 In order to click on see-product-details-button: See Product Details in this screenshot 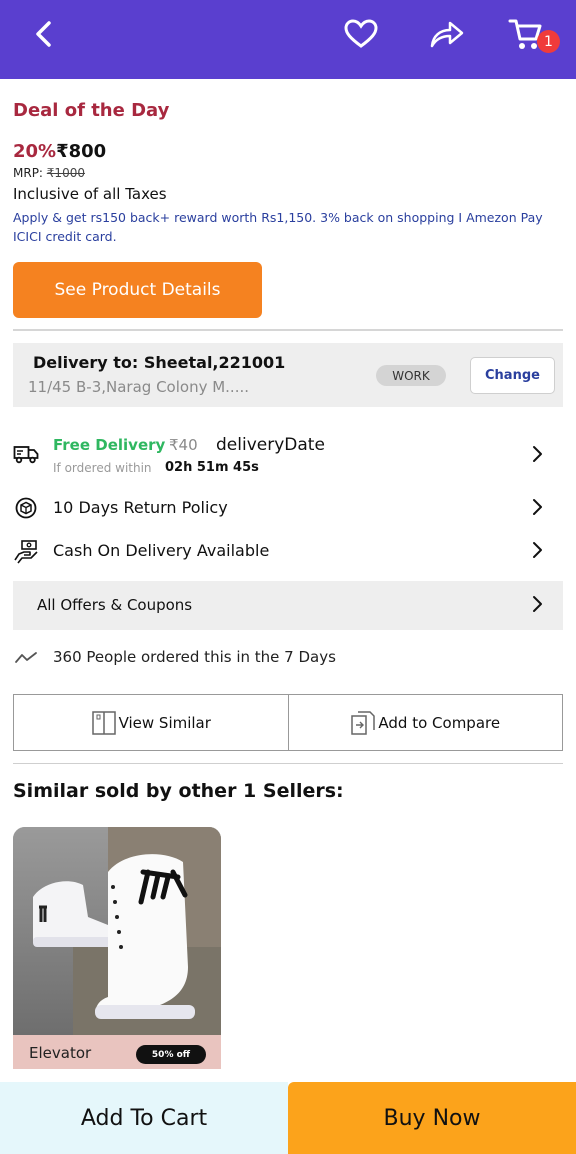, I will do `click(137, 290)`.